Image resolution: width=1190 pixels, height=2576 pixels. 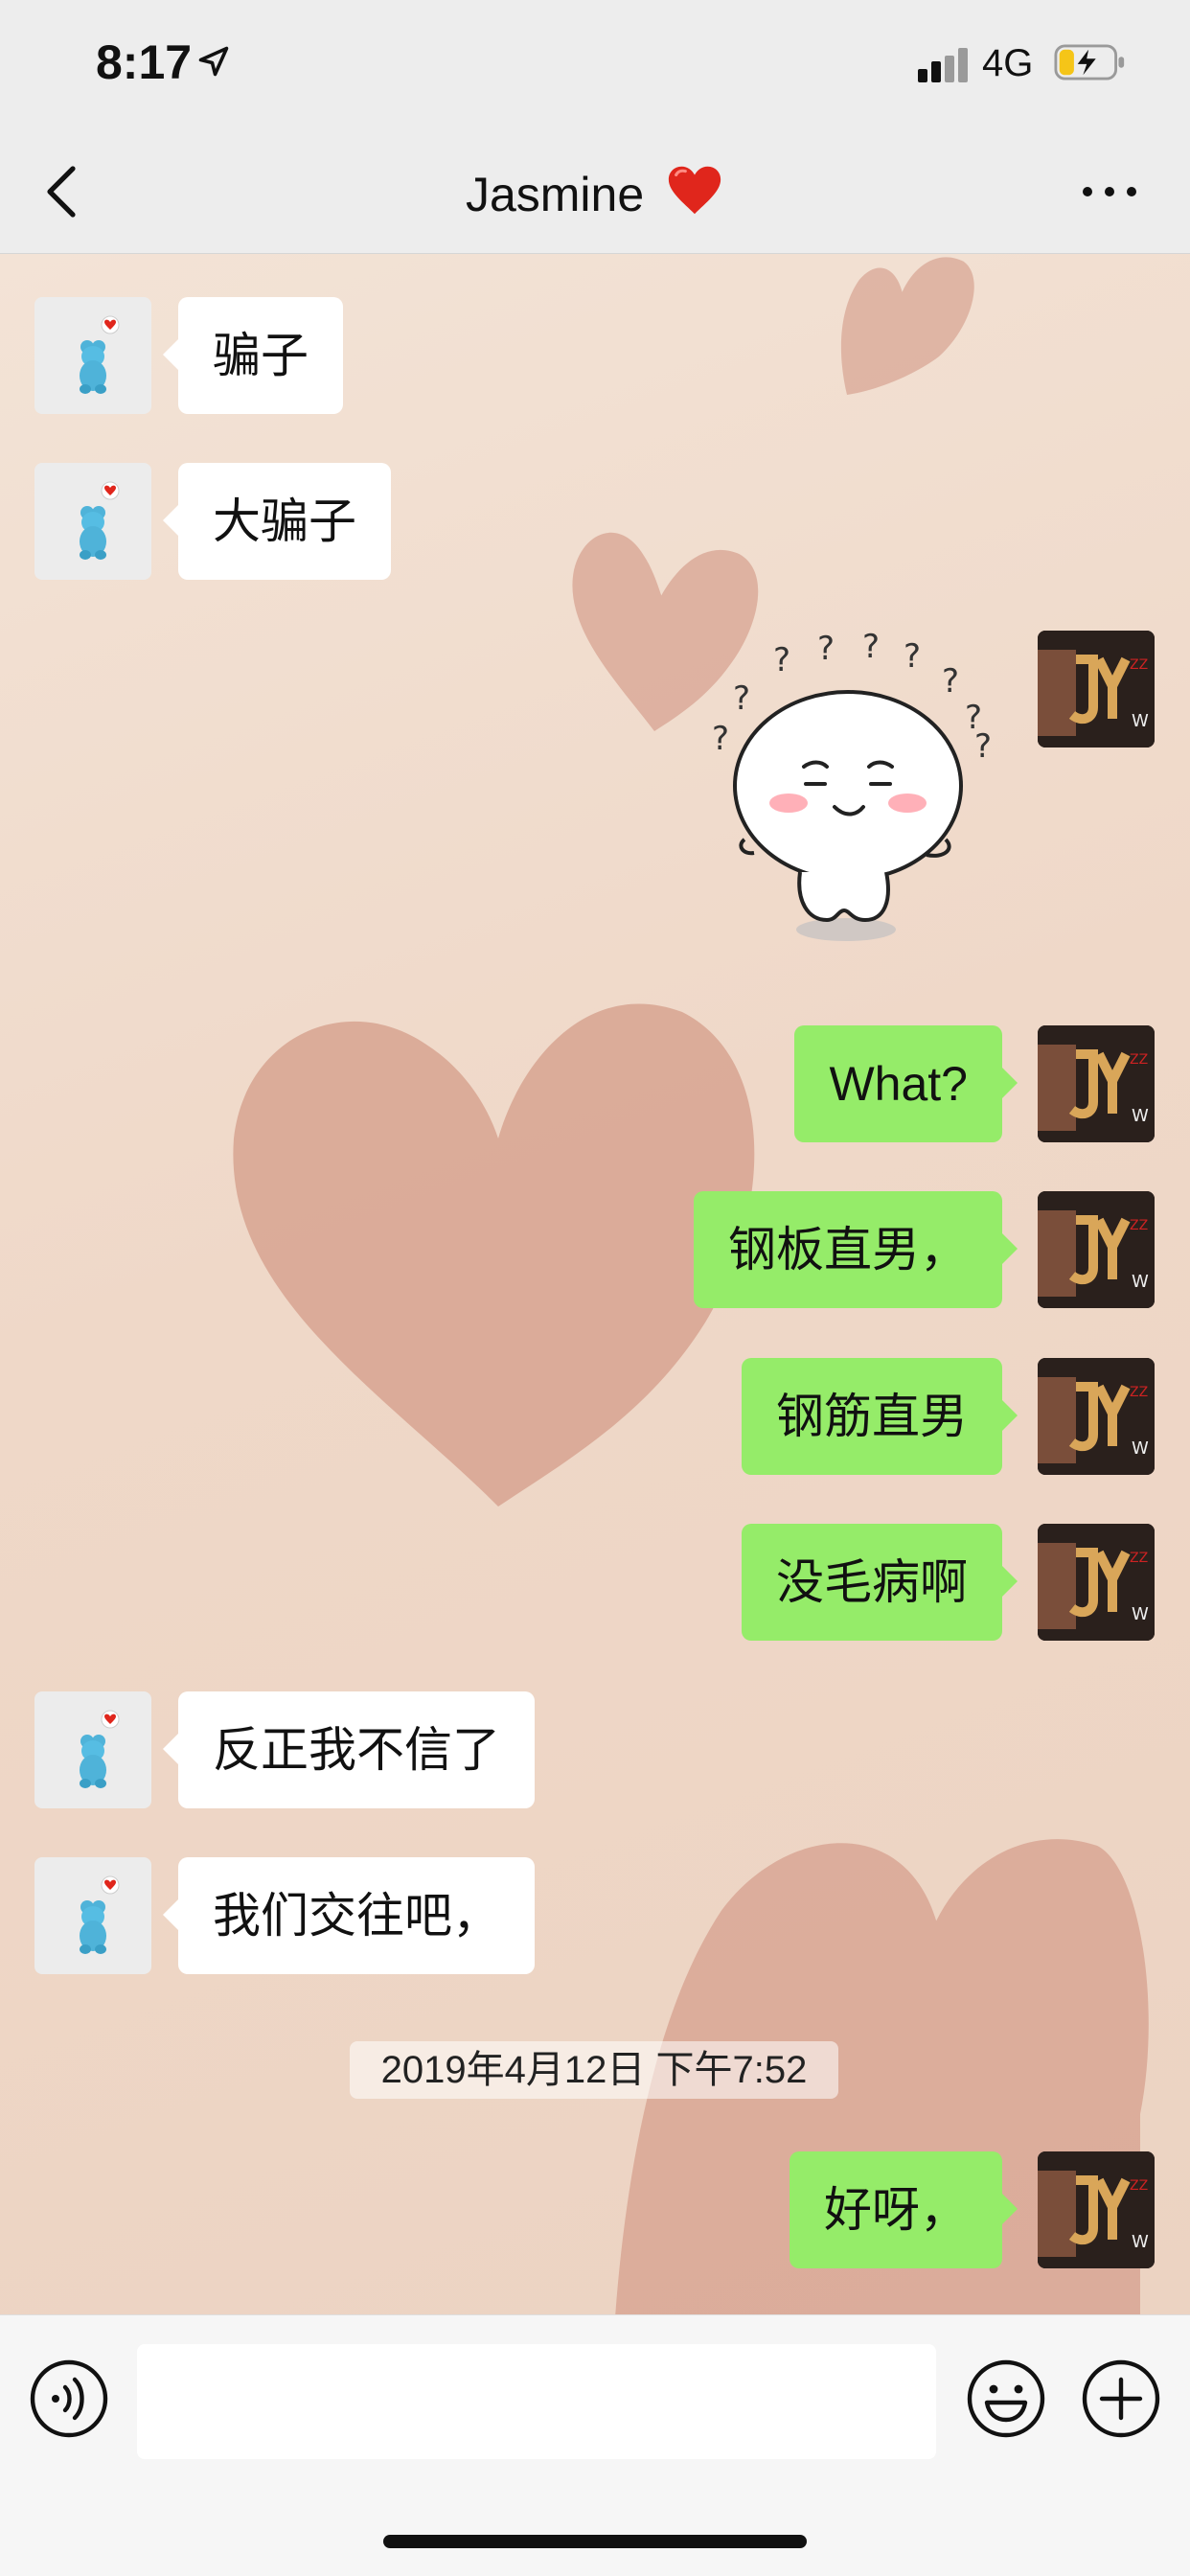 I want to click on message-row: 钢板直男， ZZ W, so click(x=595, y=1250).